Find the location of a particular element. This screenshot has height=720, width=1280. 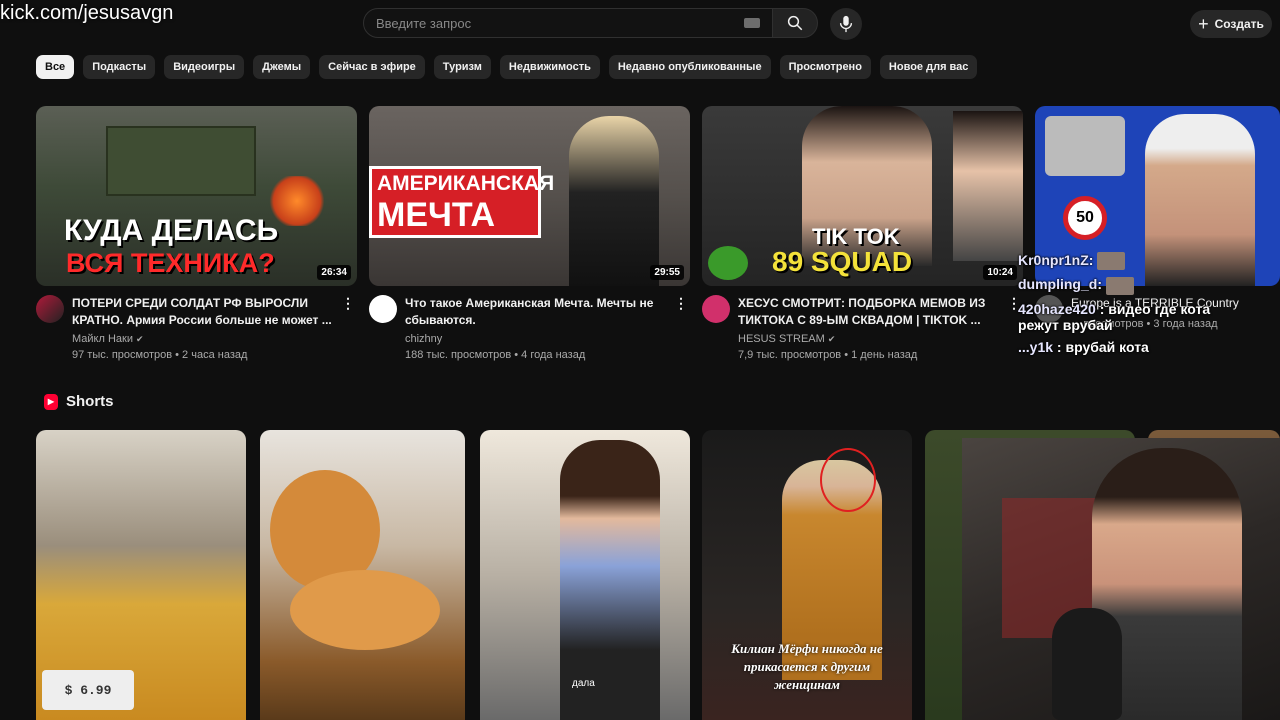

tank-shape is located at coordinates (181, 161).